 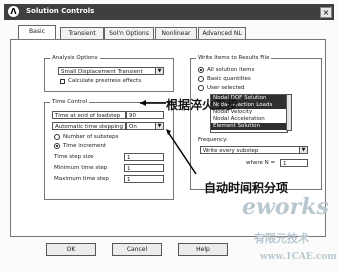 I want to click on help-button: Help, so click(x=203, y=249).